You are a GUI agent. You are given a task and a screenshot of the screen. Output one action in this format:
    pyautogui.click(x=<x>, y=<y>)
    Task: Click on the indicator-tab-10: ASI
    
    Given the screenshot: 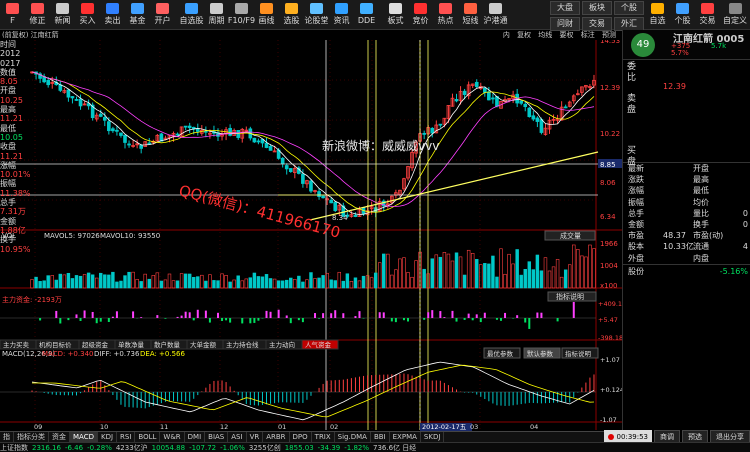 What is the action you would take?
    pyautogui.click(x=237, y=437)
    